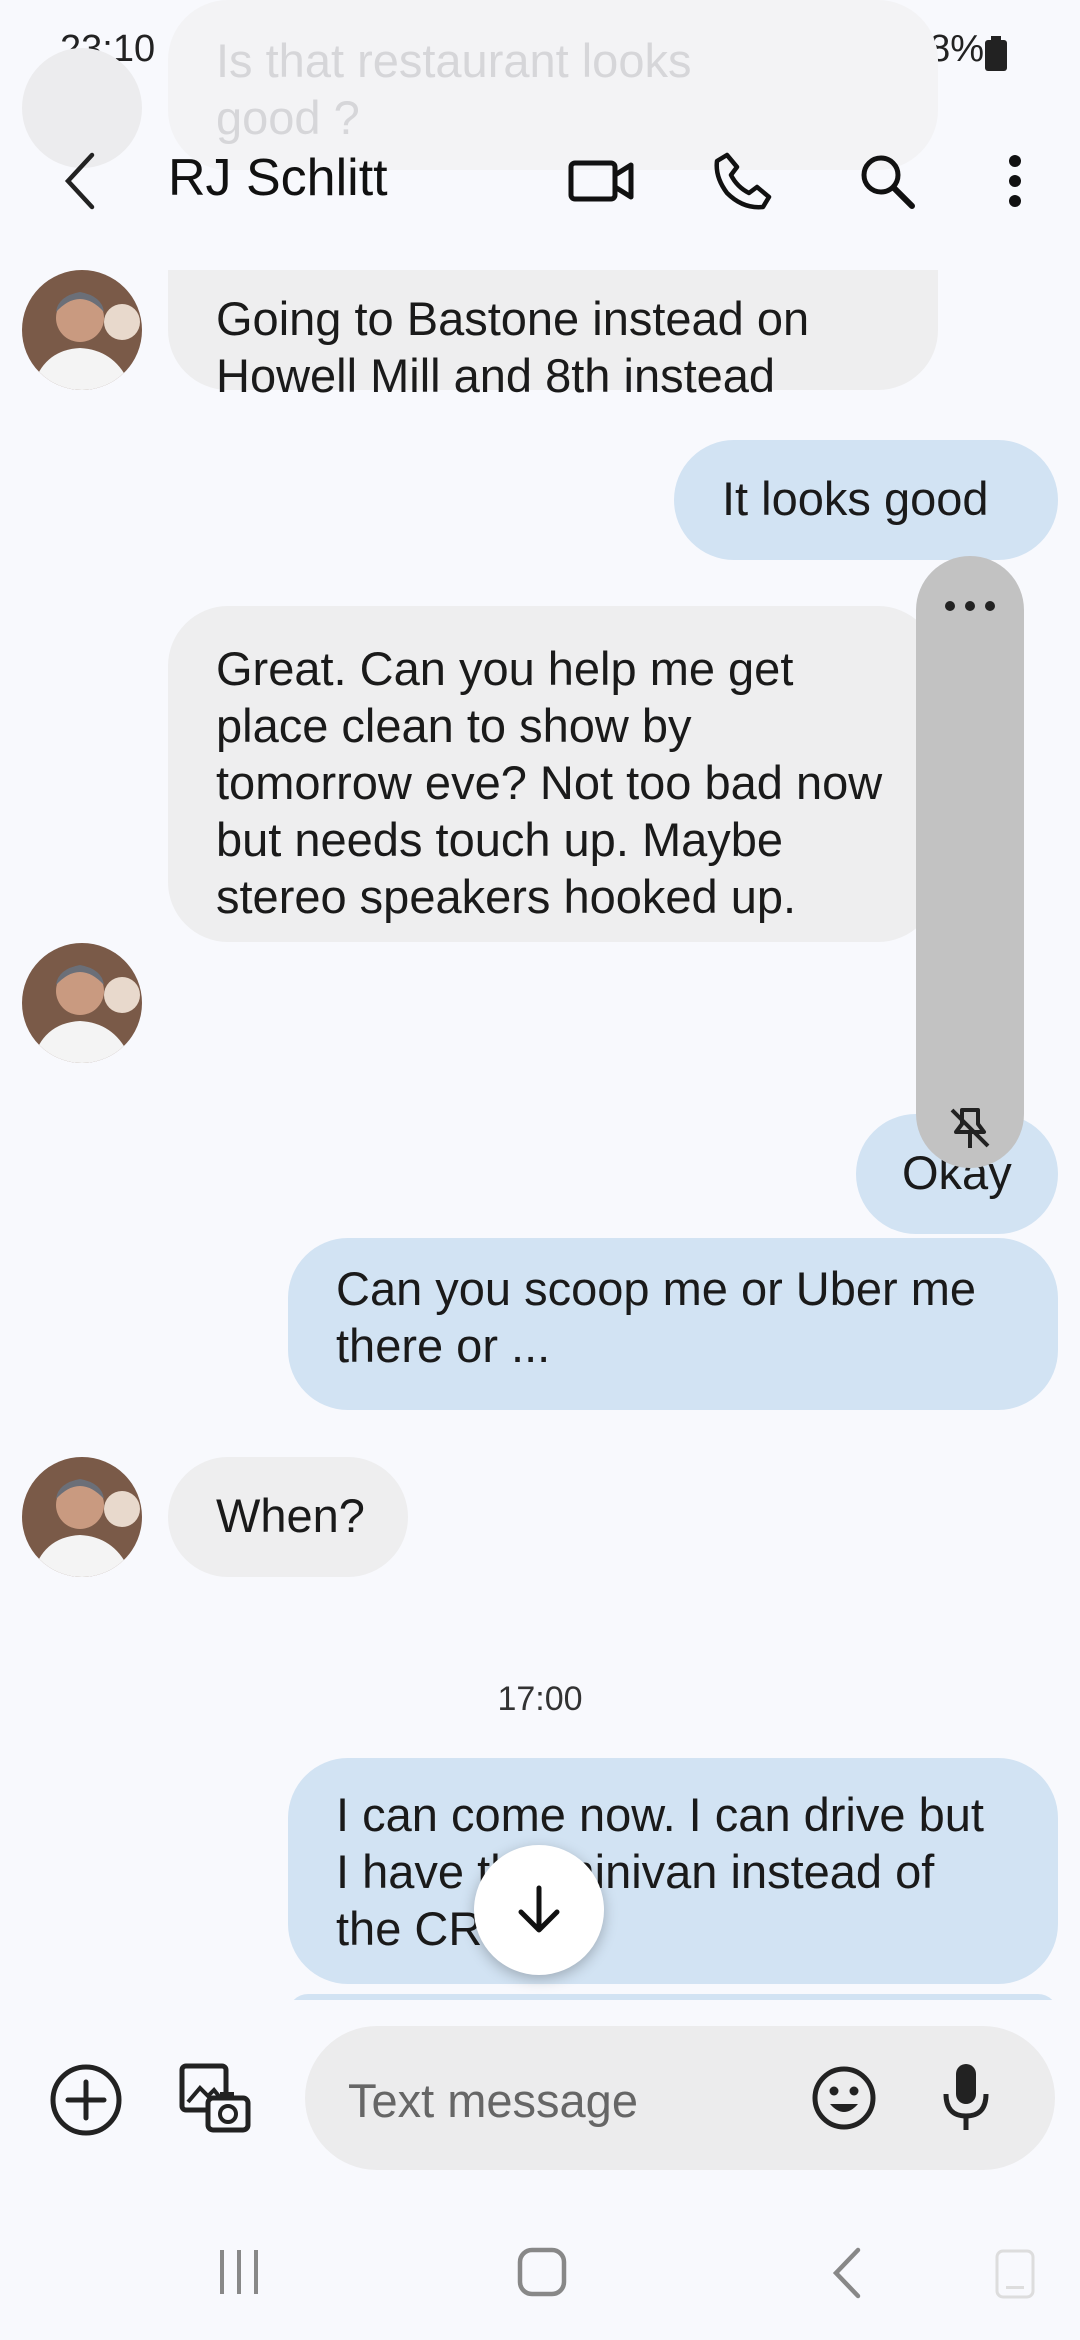 This screenshot has width=1080, height=2340. I want to click on message-input-placeholder: Text message, so click(493, 2100).